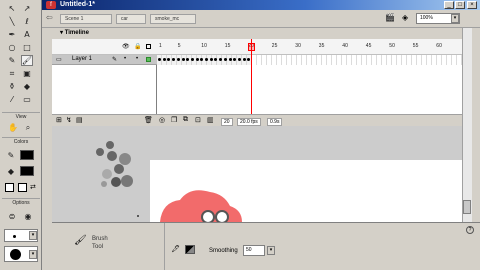  What do you see at coordinates (137, 46) in the screenshot?
I see `lock-icon: 🔒` at bounding box center [137, 46].